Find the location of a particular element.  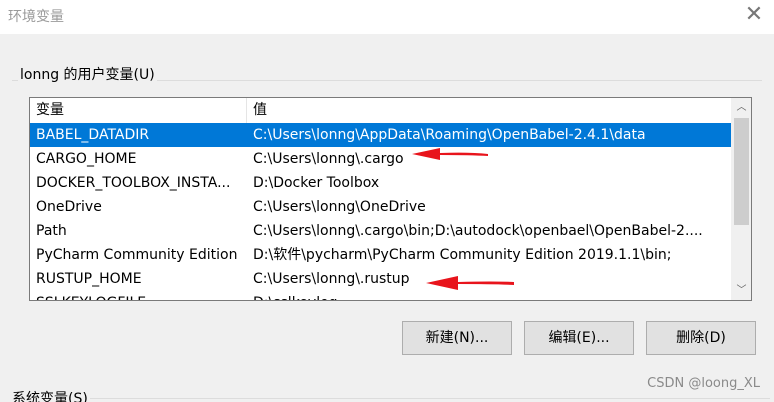

variable-name: BABEL_DATADIR is located at coordinates (93, 135).